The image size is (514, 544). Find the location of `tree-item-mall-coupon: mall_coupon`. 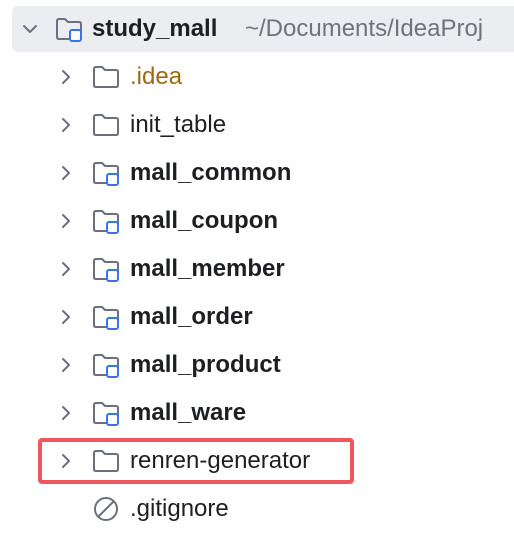

tree-item-mall-coupon: mall_coupon is located at coordinates (257, 221).